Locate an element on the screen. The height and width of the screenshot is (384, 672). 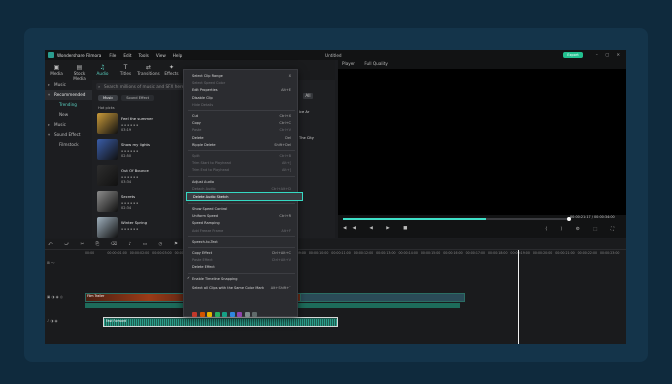
menu-tools: Tools is located at coordinates (144, 55).